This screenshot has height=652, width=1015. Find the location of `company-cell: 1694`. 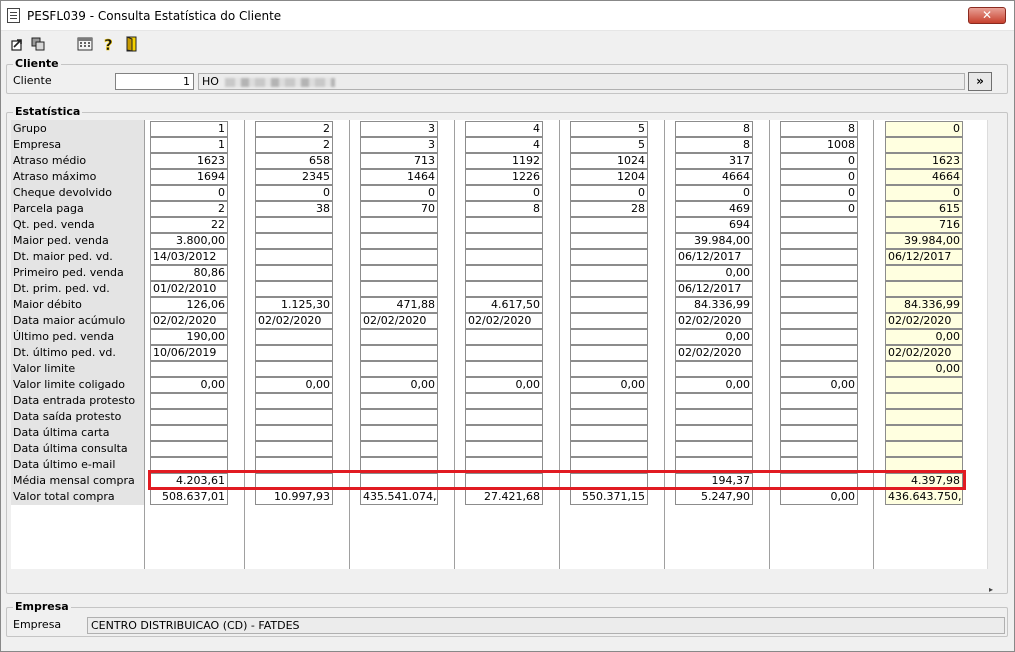

company-cell: 1694 is located at coordinates (189, 177).